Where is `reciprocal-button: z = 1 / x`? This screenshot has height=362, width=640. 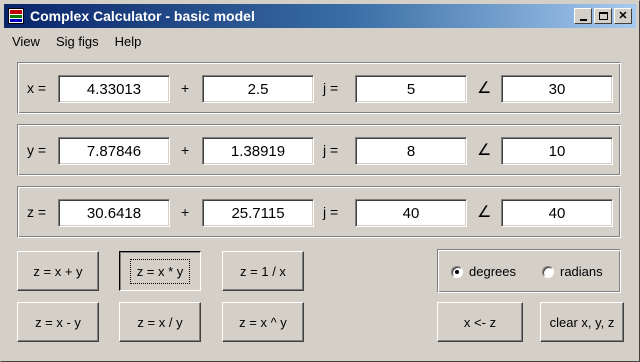 reciprocal-button: z = 1 / x is located at coordinates (263, 271).